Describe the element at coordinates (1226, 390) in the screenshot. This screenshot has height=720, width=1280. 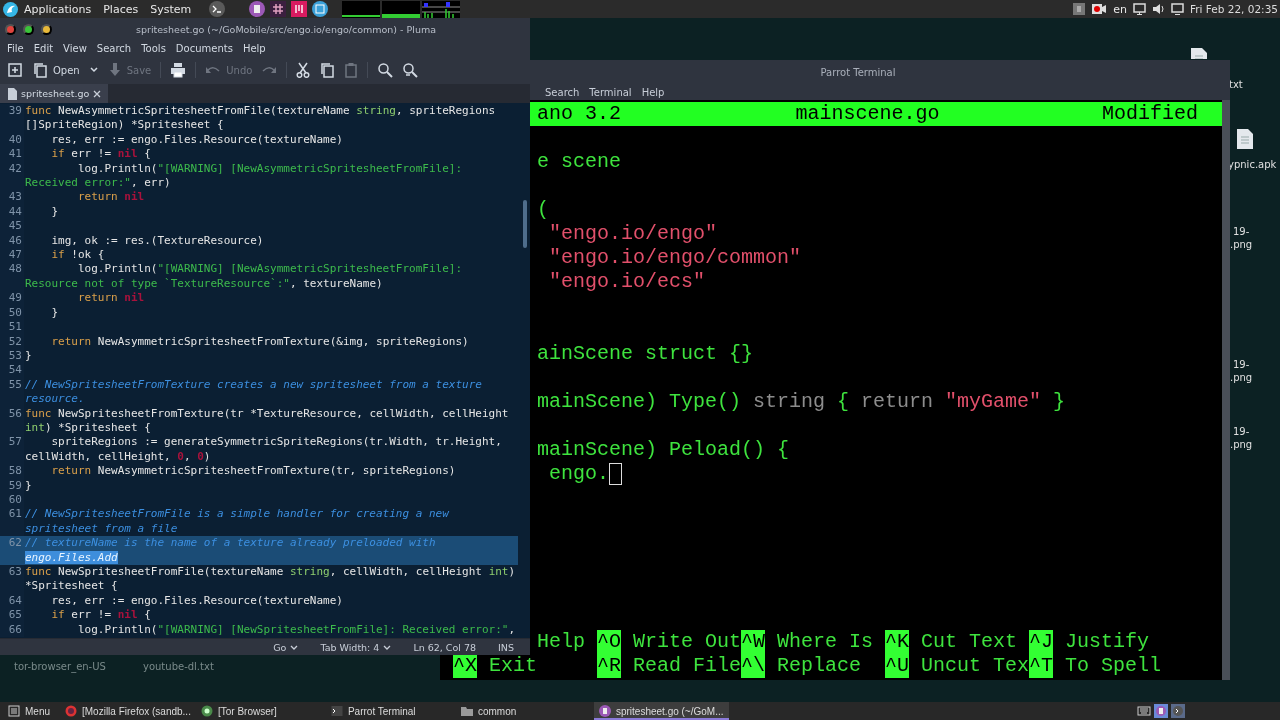
I see `scrollbar` at that location.